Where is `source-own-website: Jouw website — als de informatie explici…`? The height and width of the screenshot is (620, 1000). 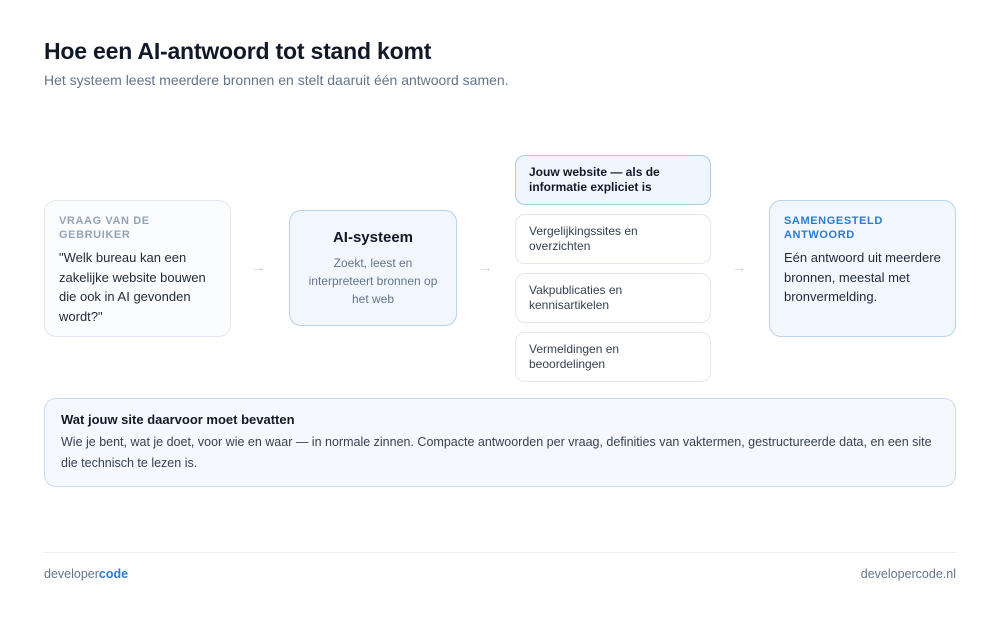
source-own-website: Jouw website — als de informatie explici… is located at coordinates (613, 180).